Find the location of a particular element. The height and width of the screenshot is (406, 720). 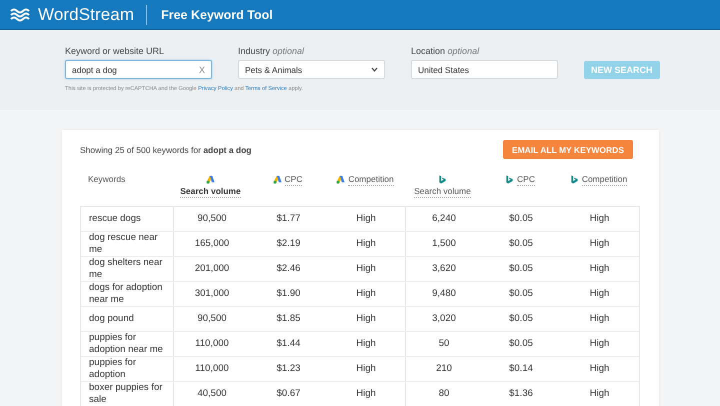

chevron-down-icon is located at coordinates (374, 69).